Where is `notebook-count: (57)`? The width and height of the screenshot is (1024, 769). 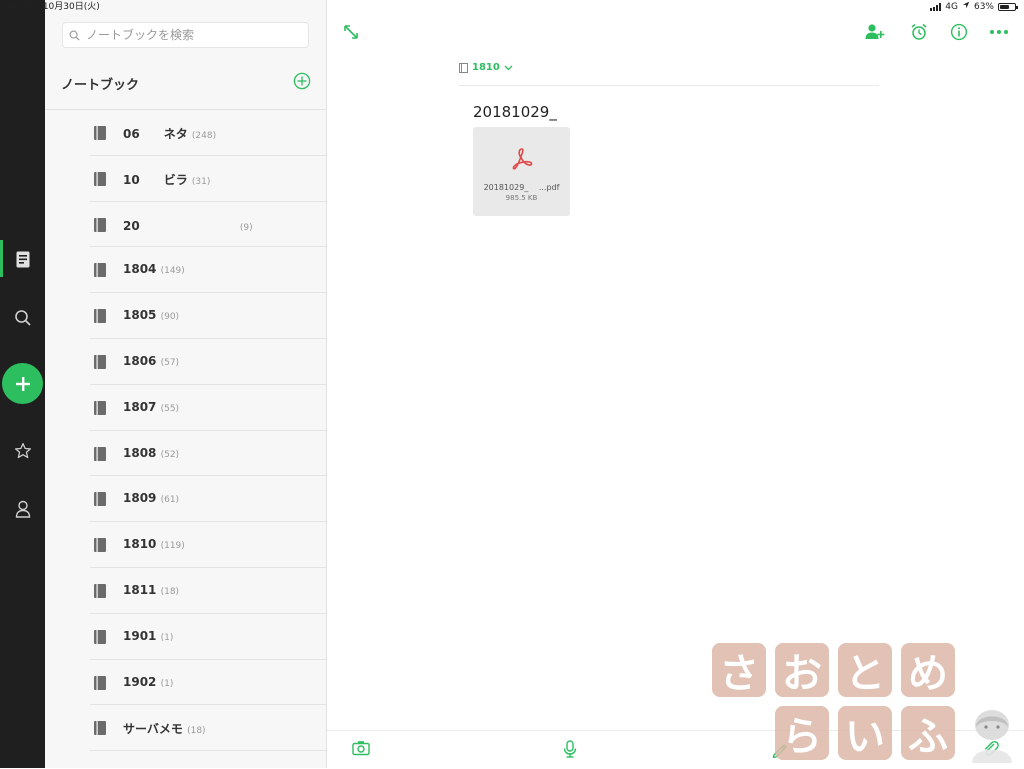 notebook-count: (57) is located at coordinates (170, 362).